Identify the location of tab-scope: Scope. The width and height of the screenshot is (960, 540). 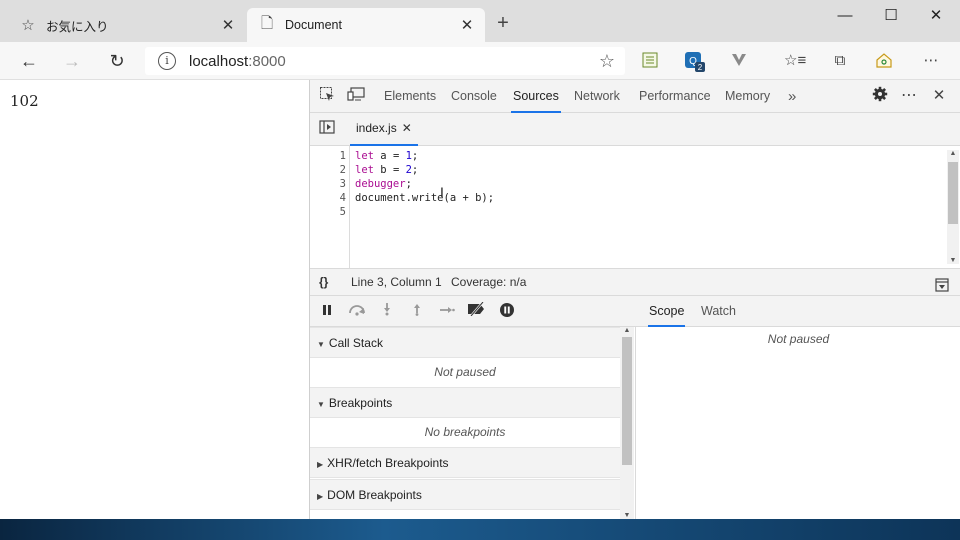
(667, 311).